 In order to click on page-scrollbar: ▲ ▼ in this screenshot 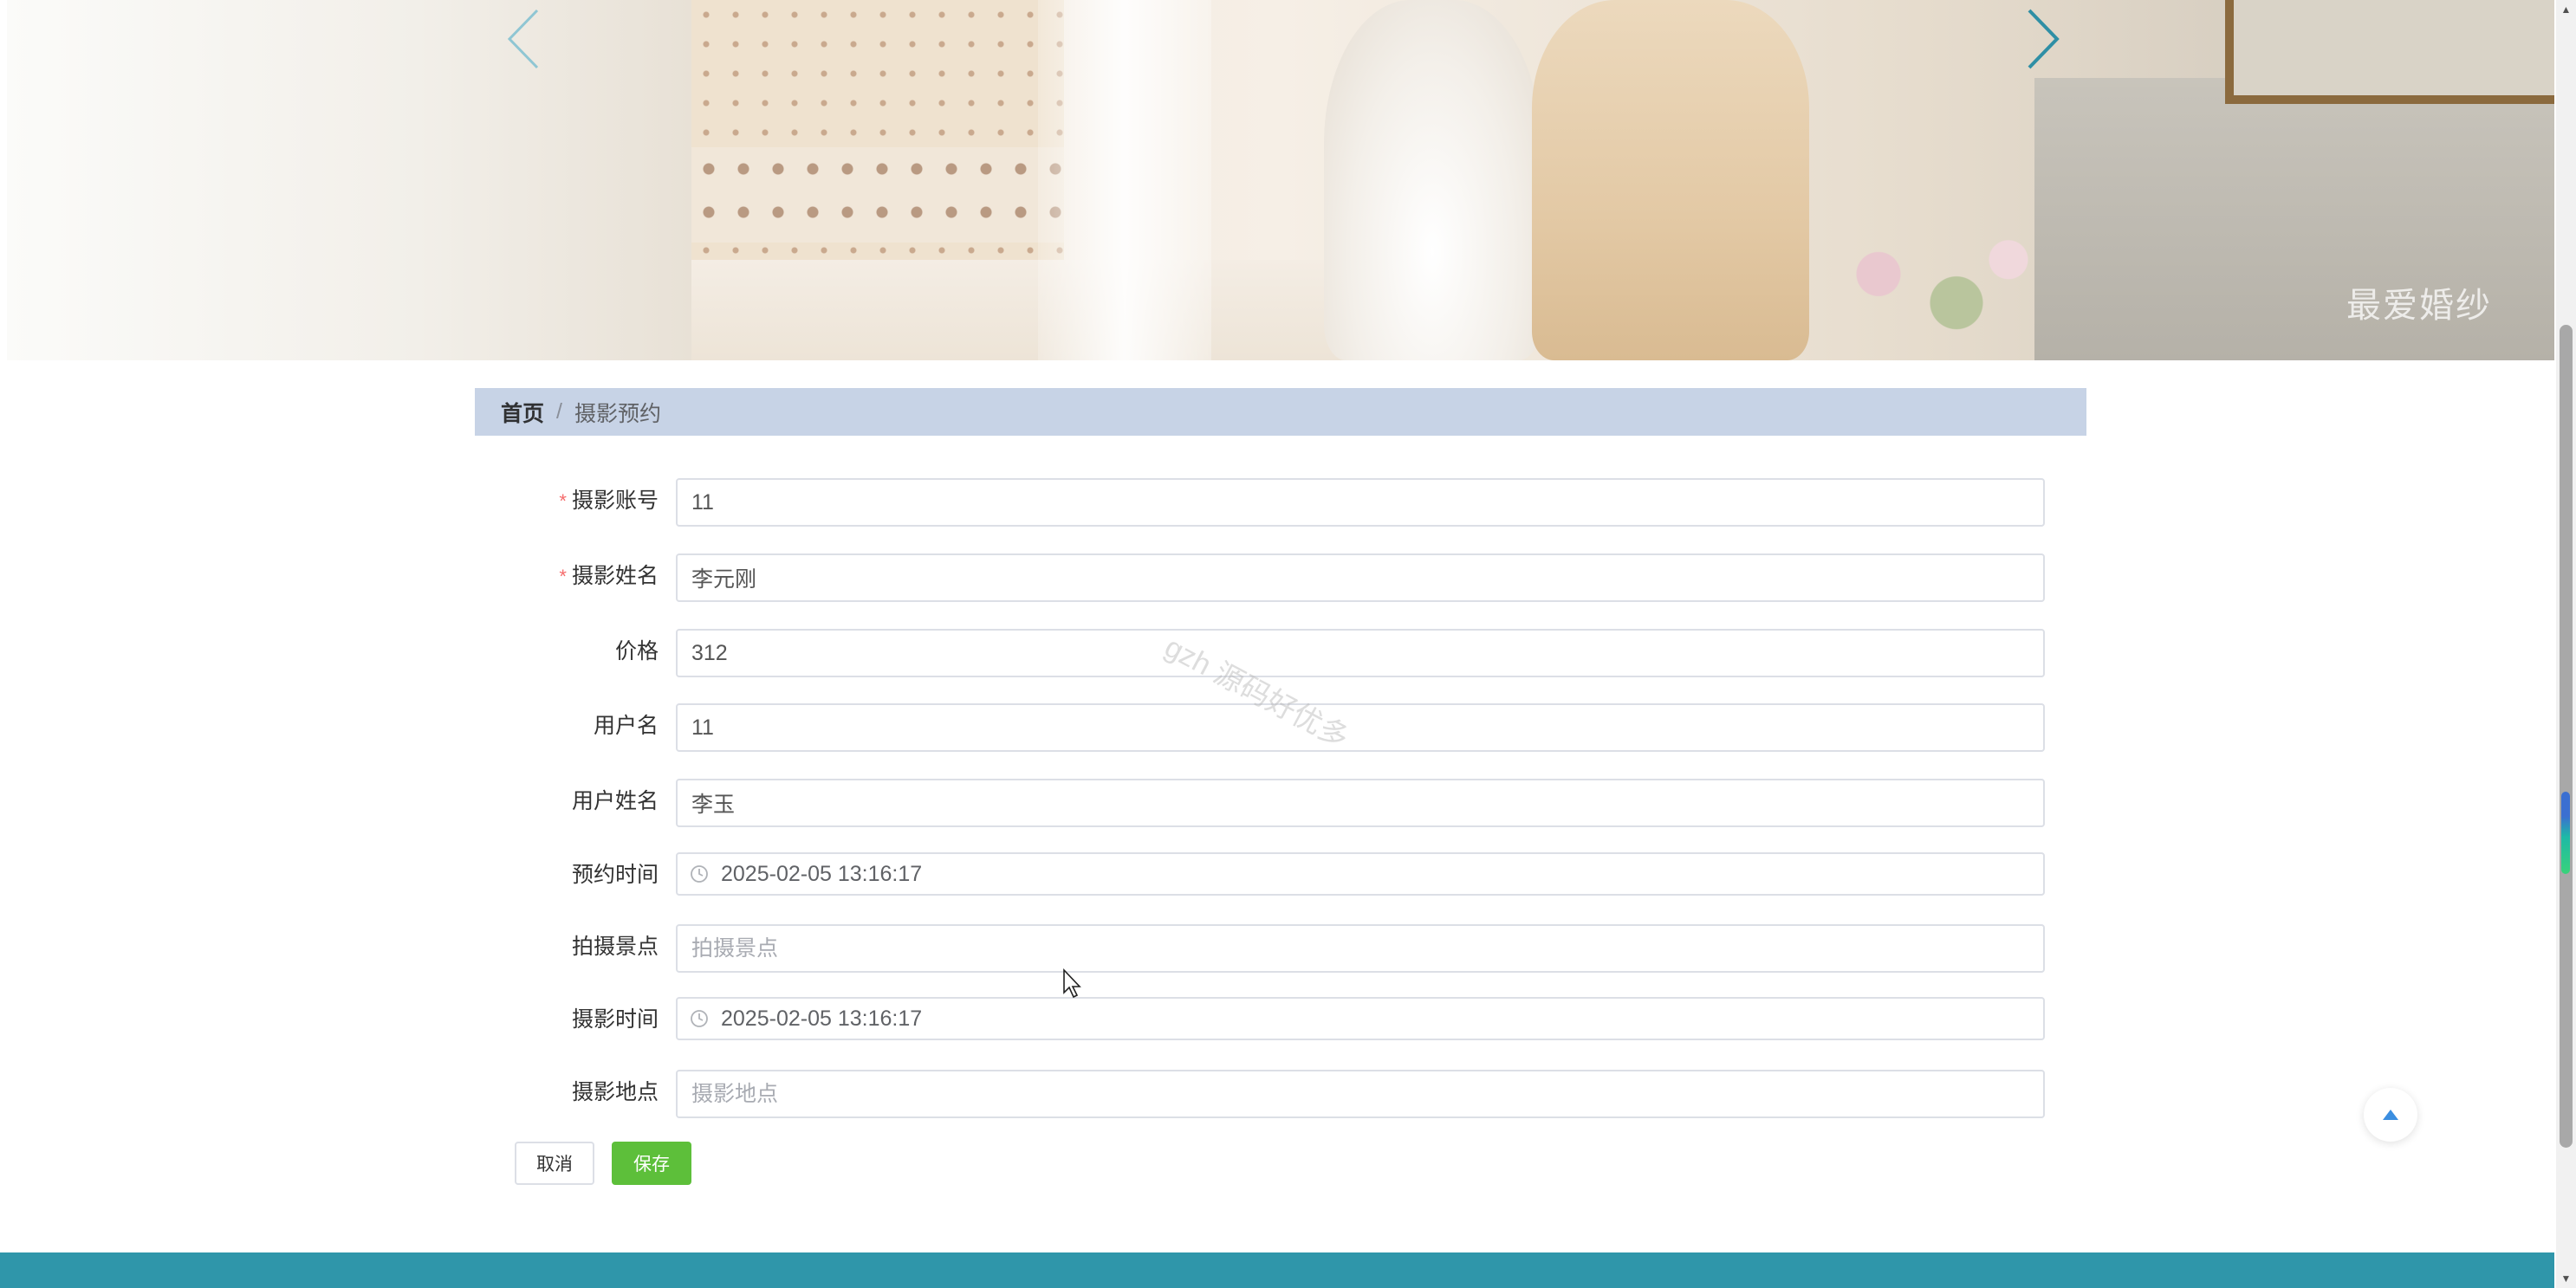, I will do `click(2566, 644)`.